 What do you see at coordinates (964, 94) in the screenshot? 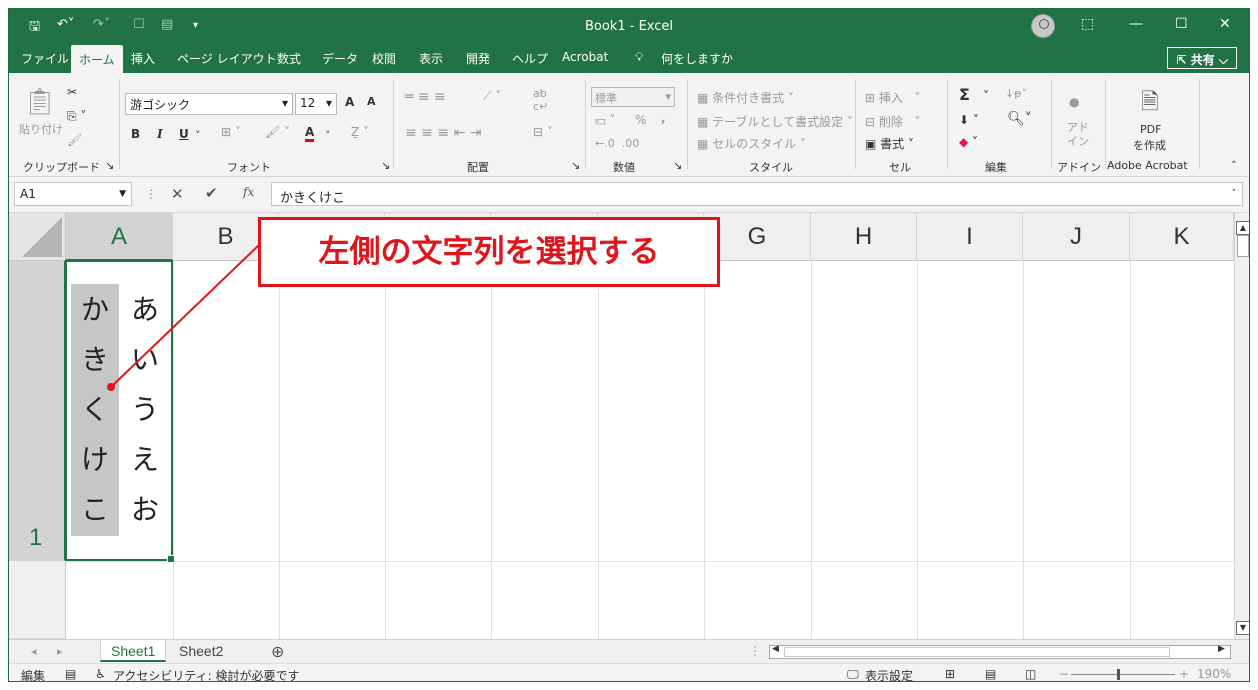
I see `autosum-button: Σ` at bounding box center [964, 94].